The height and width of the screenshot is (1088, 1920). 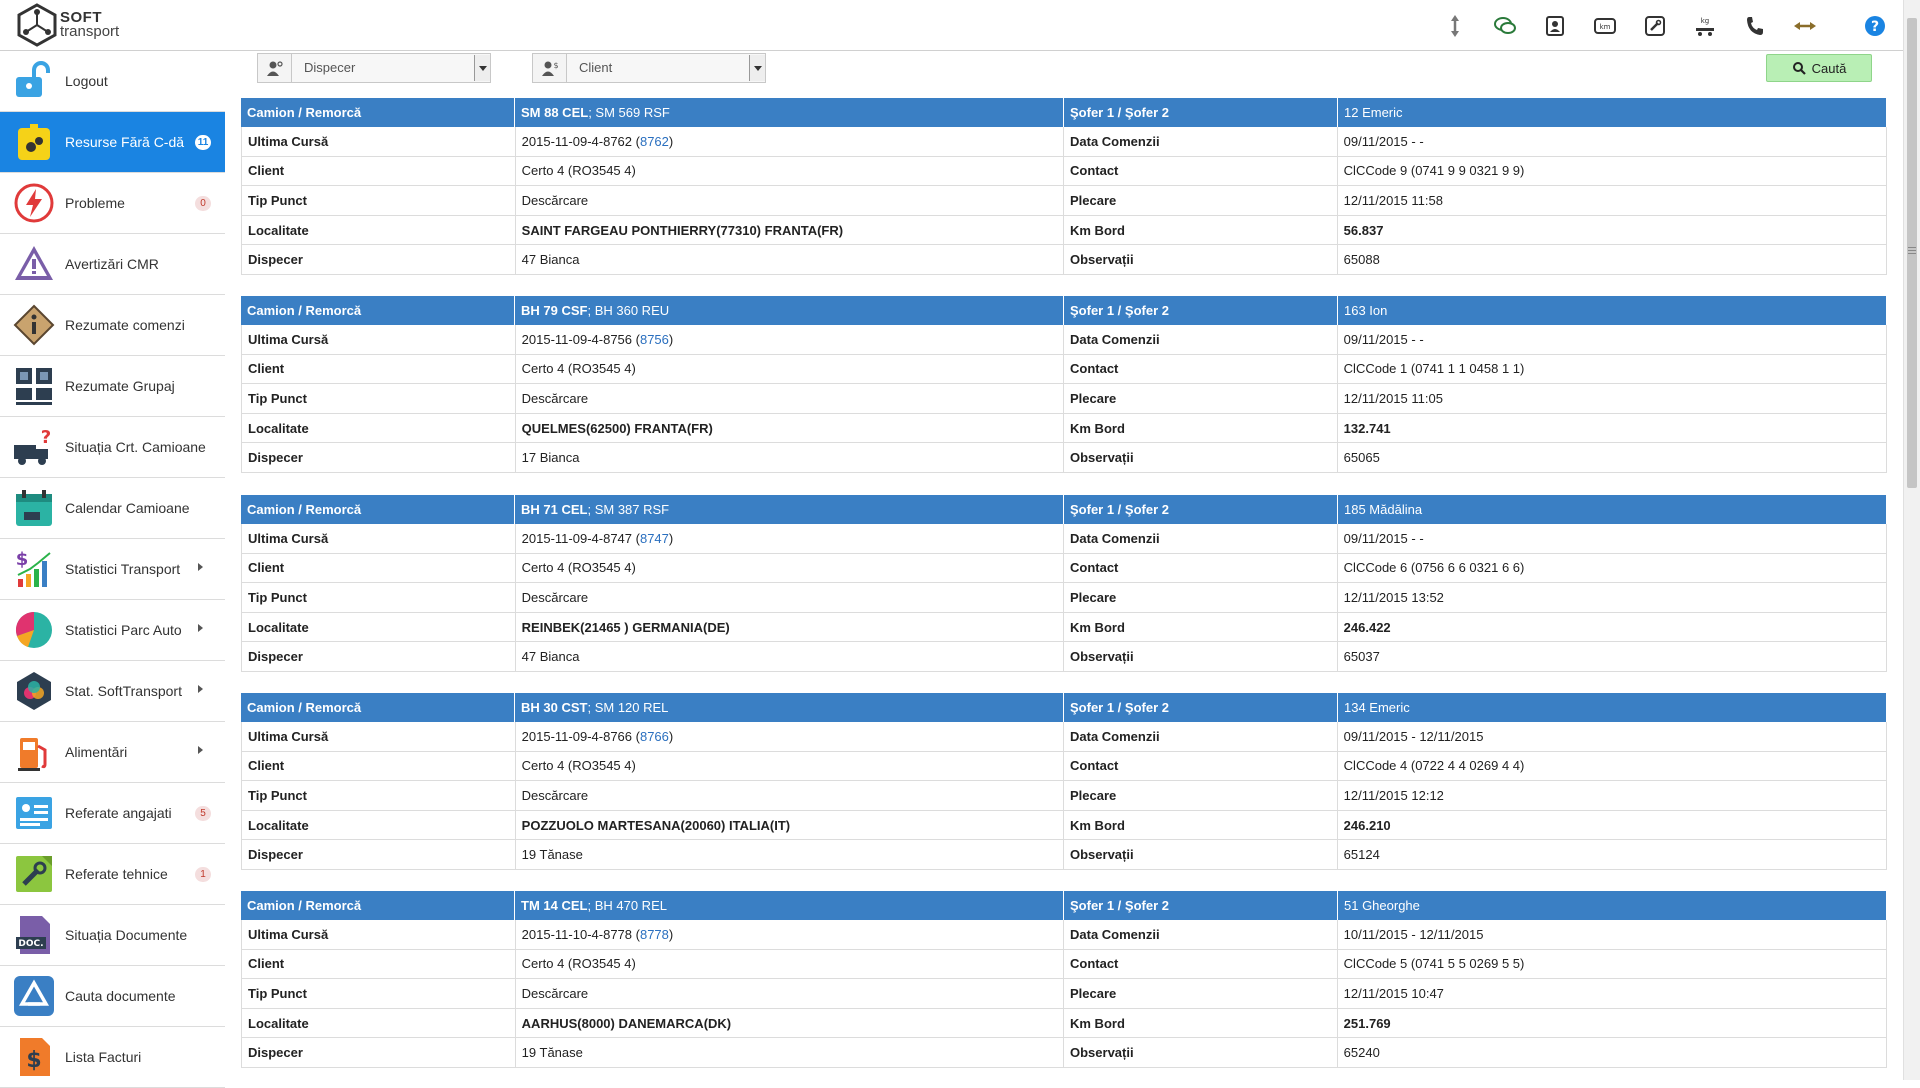 What do you see at coordinates (1755, 26) in the screenshot?
I see `phone-icon` at bounding box center [1755, 26].